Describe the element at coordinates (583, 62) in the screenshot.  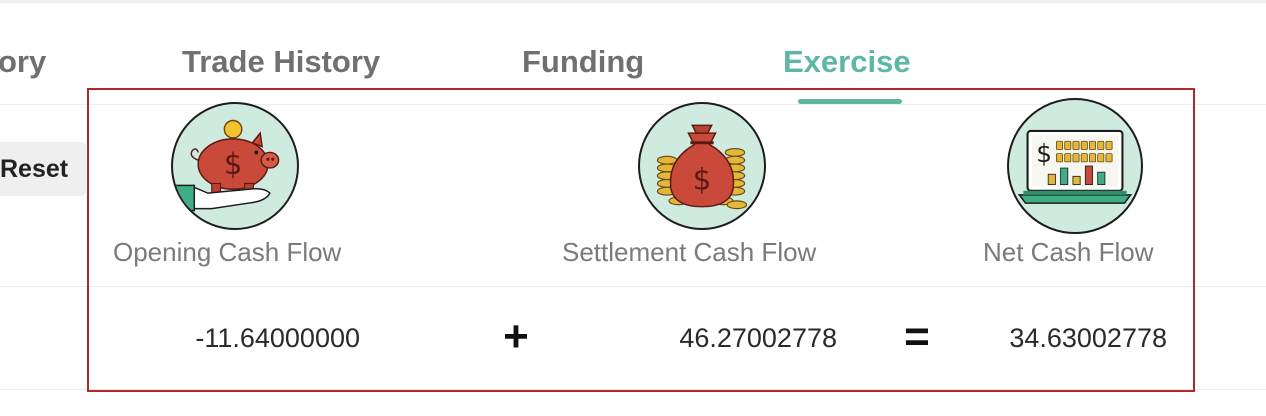
I see `tab-funding: Funding` at that location.